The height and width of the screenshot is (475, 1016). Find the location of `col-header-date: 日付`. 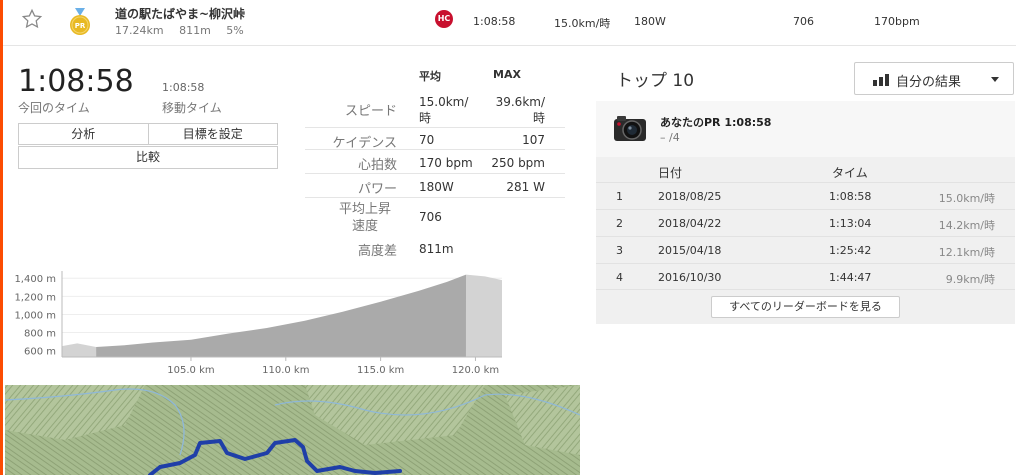

col-header-date: 日付 is located at coordinates (670, 173).